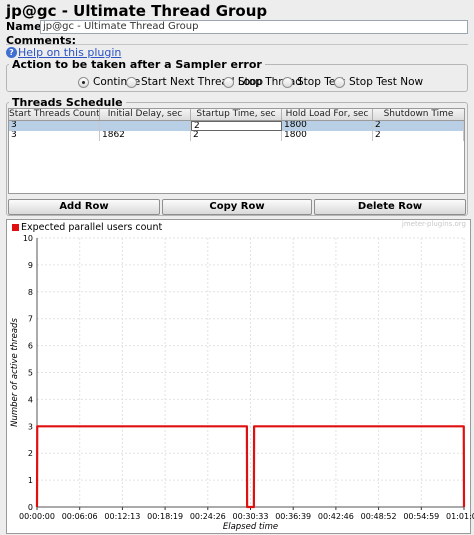  I want to click on y-tick-label: 10, so click(28, 238).